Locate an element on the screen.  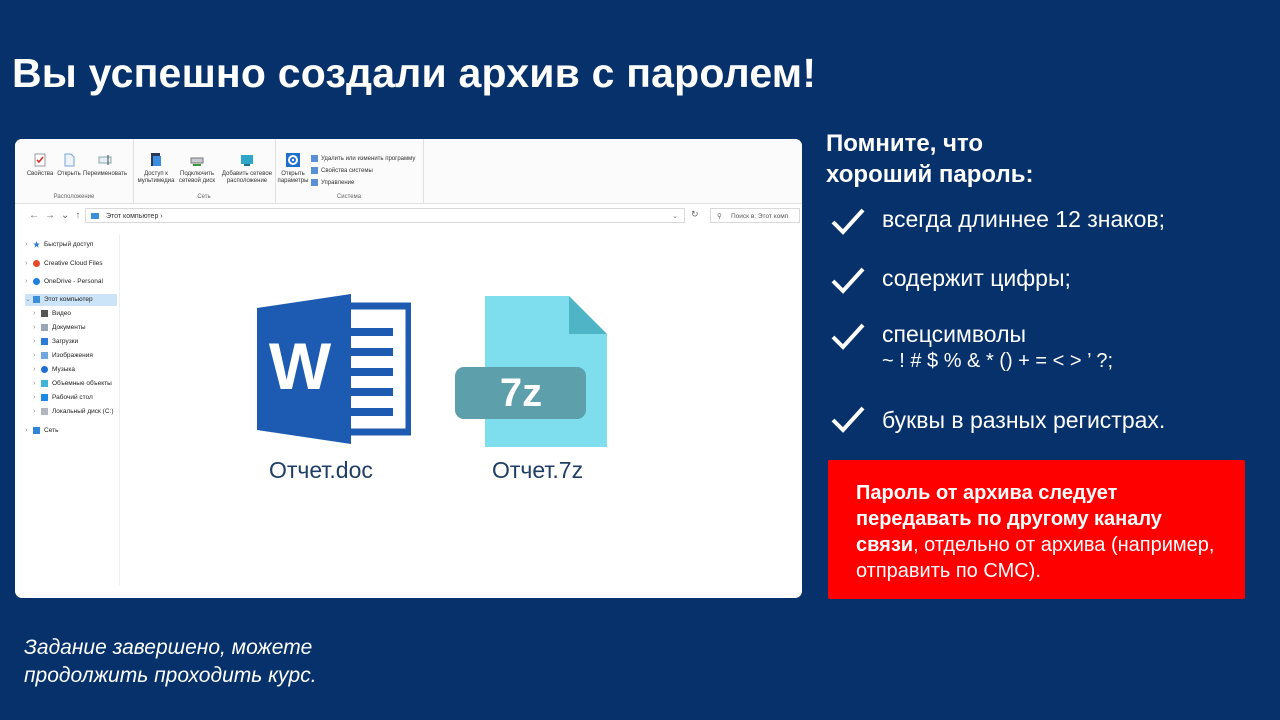
7z-archive-icon: 7z is located at coordinates (536, 371).